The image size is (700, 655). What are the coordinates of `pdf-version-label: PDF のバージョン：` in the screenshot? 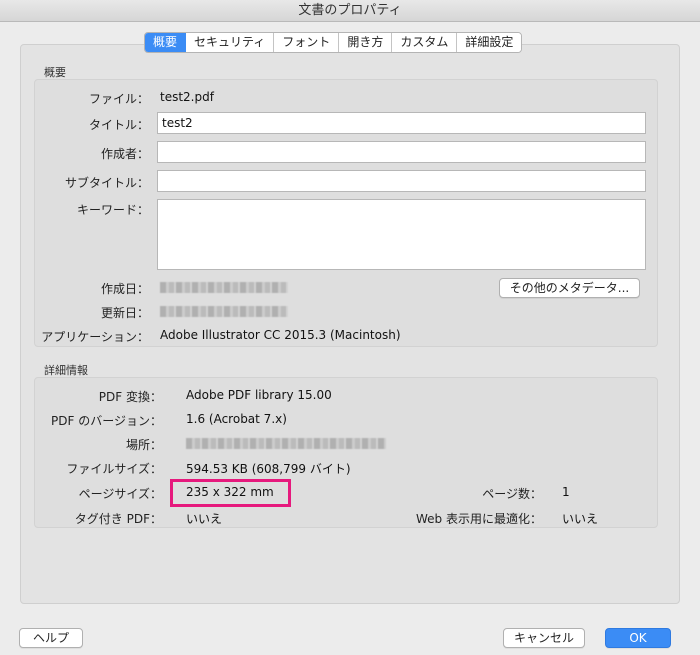 It's located at (106, 421).